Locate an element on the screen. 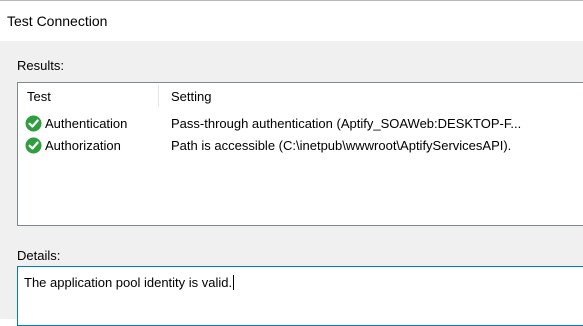  details-text: The application pool identity is valid. is located at coordinates (129, 283).